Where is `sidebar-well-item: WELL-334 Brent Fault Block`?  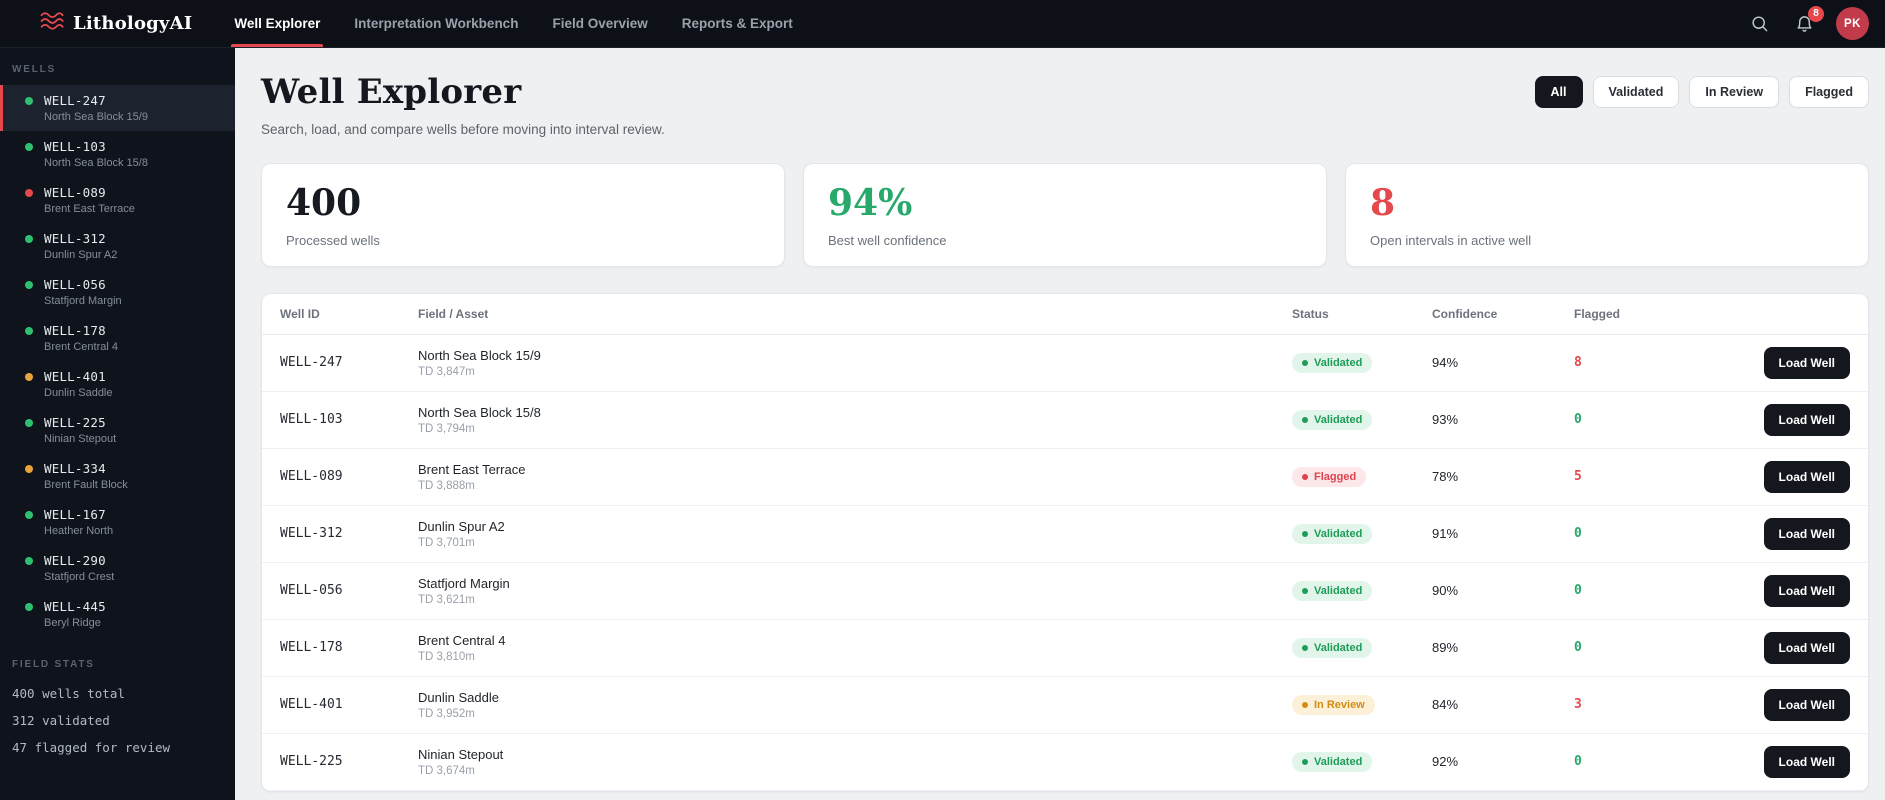 sidebar-well-item: WELL-334 Brent Fault Block is located at coordinates (117, 476).